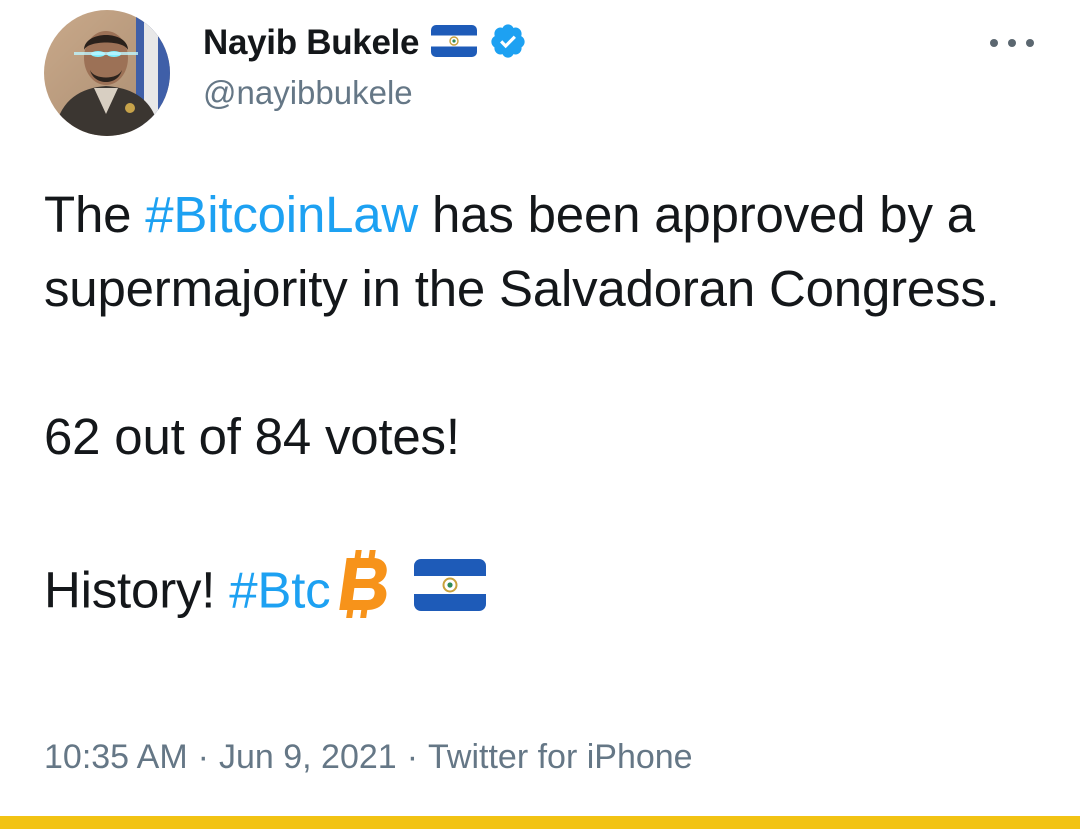  Describe the element at coordinates (508, 43) in the screenshot. I see `verified-badge-icon` at that location.